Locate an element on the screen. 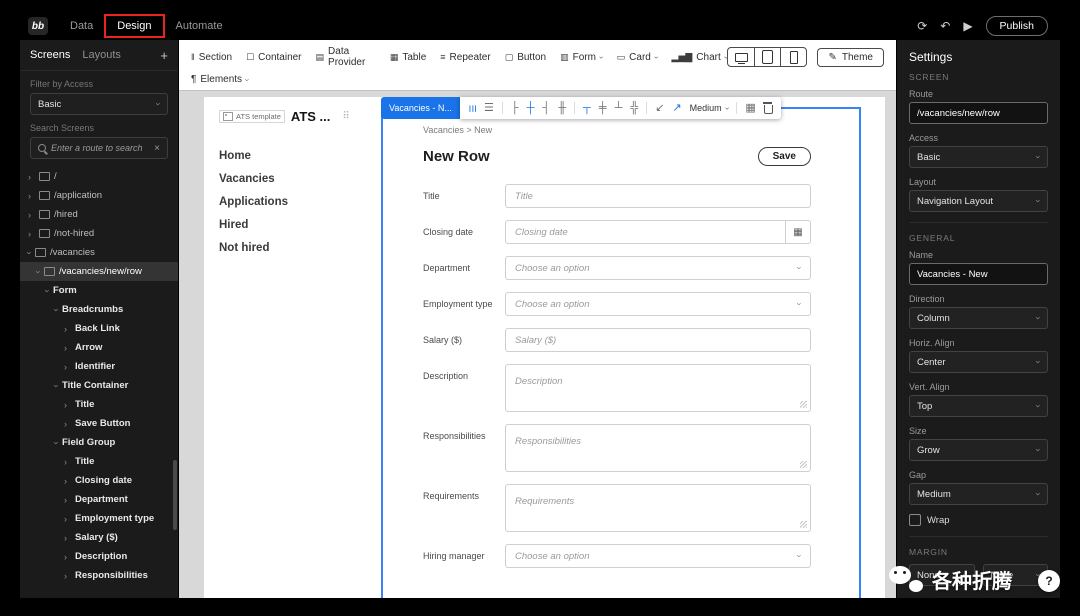  refresh-icon: ⟳ is located at coordinates (922, 26).